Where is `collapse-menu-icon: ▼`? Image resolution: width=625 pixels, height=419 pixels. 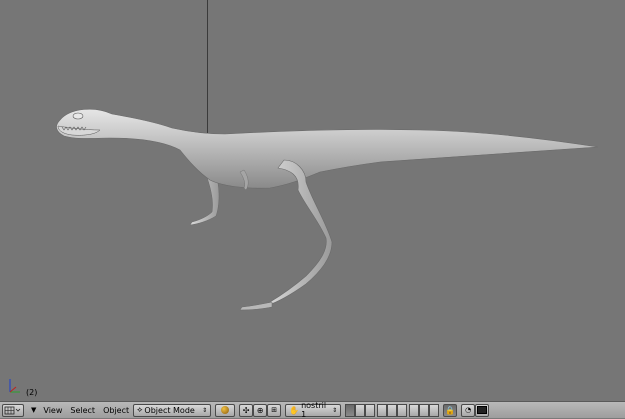
collapse-menu-icon: ▼ is located at coordinates (33, 410).